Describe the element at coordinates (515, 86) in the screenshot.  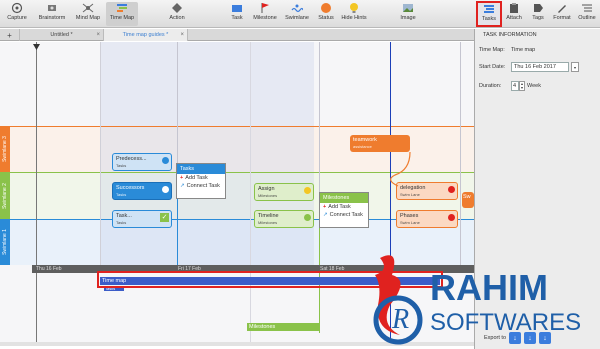
I see `duration-field: 4` at that location.